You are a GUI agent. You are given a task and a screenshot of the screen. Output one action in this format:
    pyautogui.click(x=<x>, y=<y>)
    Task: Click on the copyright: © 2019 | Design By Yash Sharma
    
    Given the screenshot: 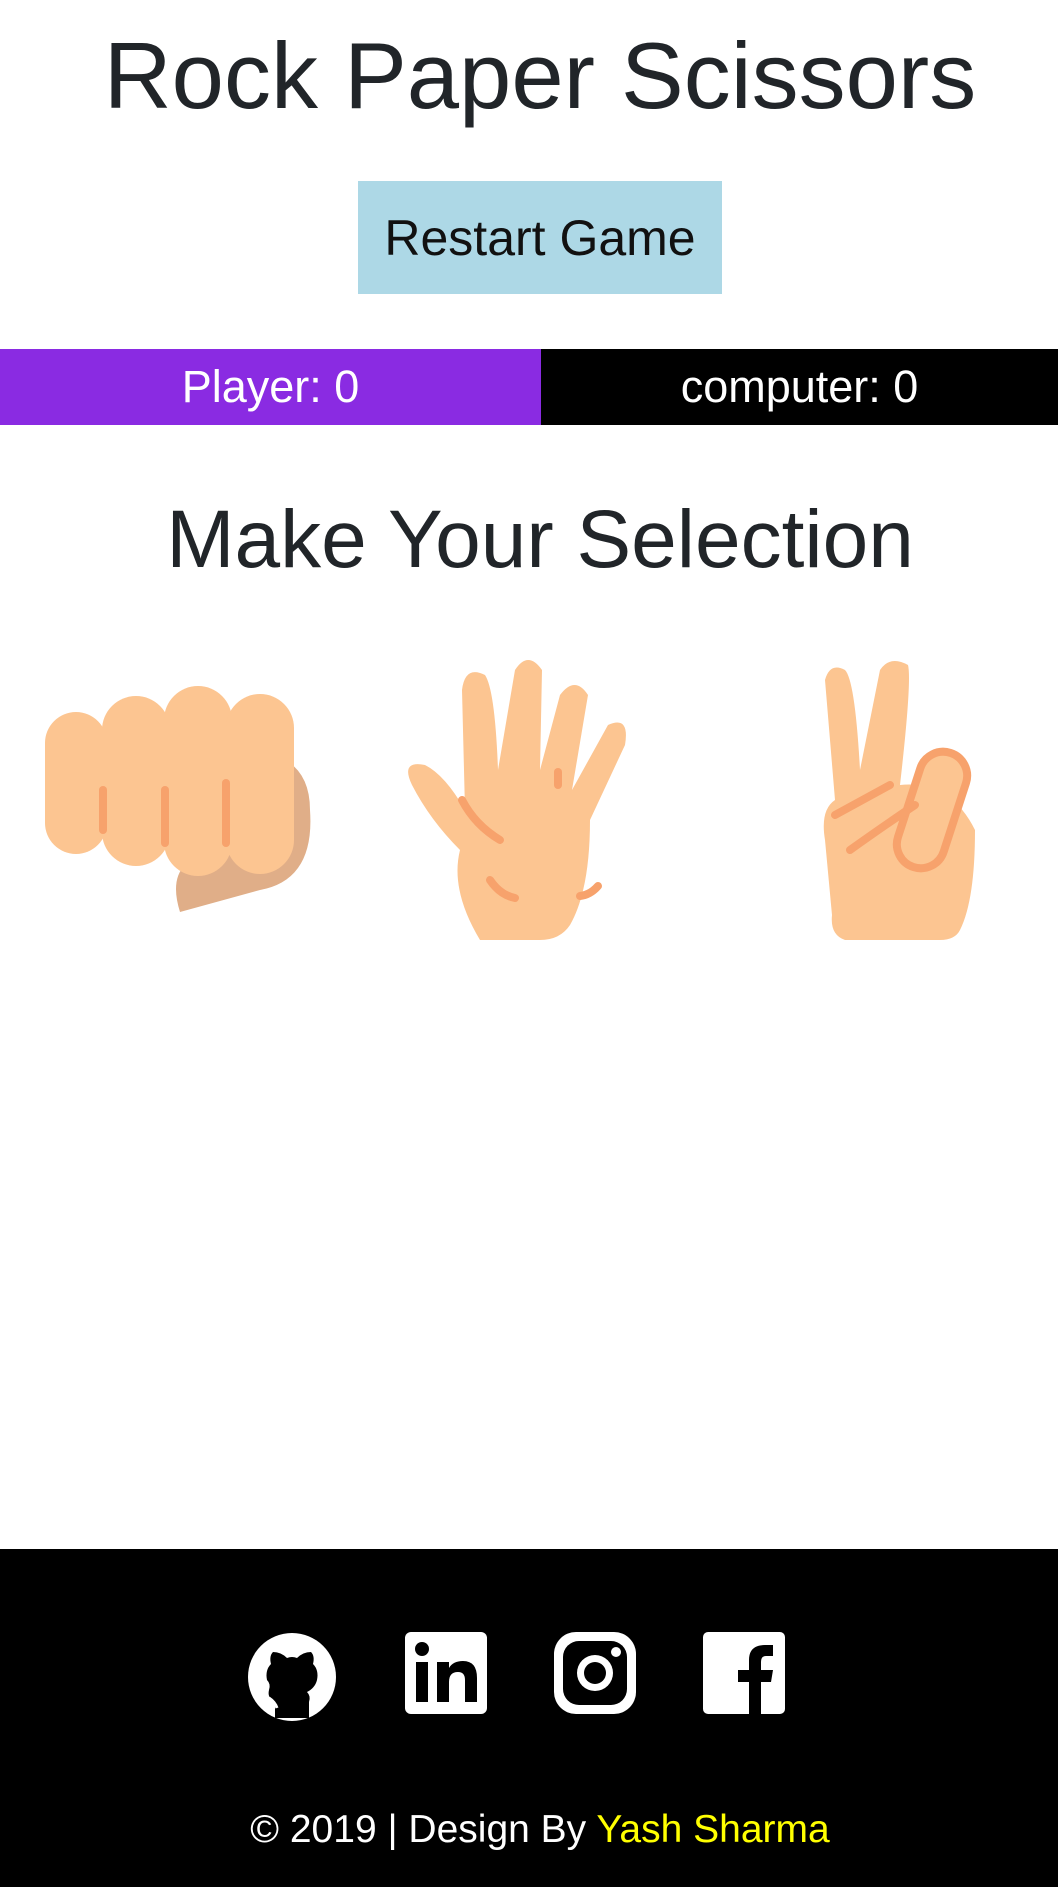 What is the action you would take?
    pyautogui.click(x=529, y=1830)
    